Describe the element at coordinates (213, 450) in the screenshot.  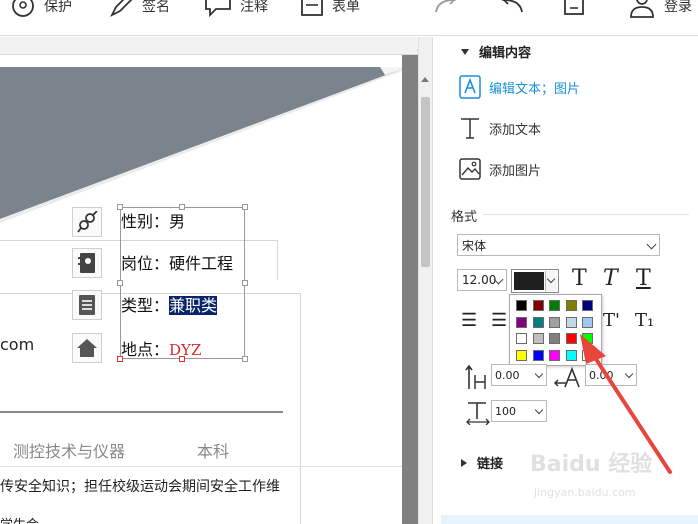
I see `degree-text: 本科` at that location.